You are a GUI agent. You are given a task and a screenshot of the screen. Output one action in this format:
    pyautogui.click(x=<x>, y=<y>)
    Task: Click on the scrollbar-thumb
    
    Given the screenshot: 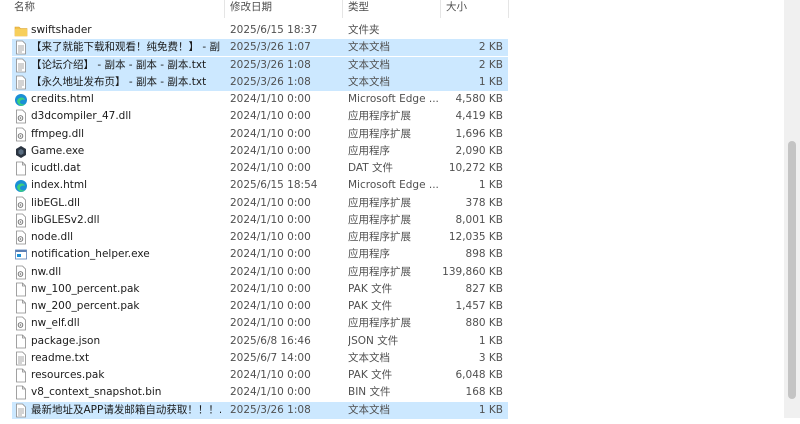 What is the action you would take?
    pyautogui.click(x=792, y=270)
    